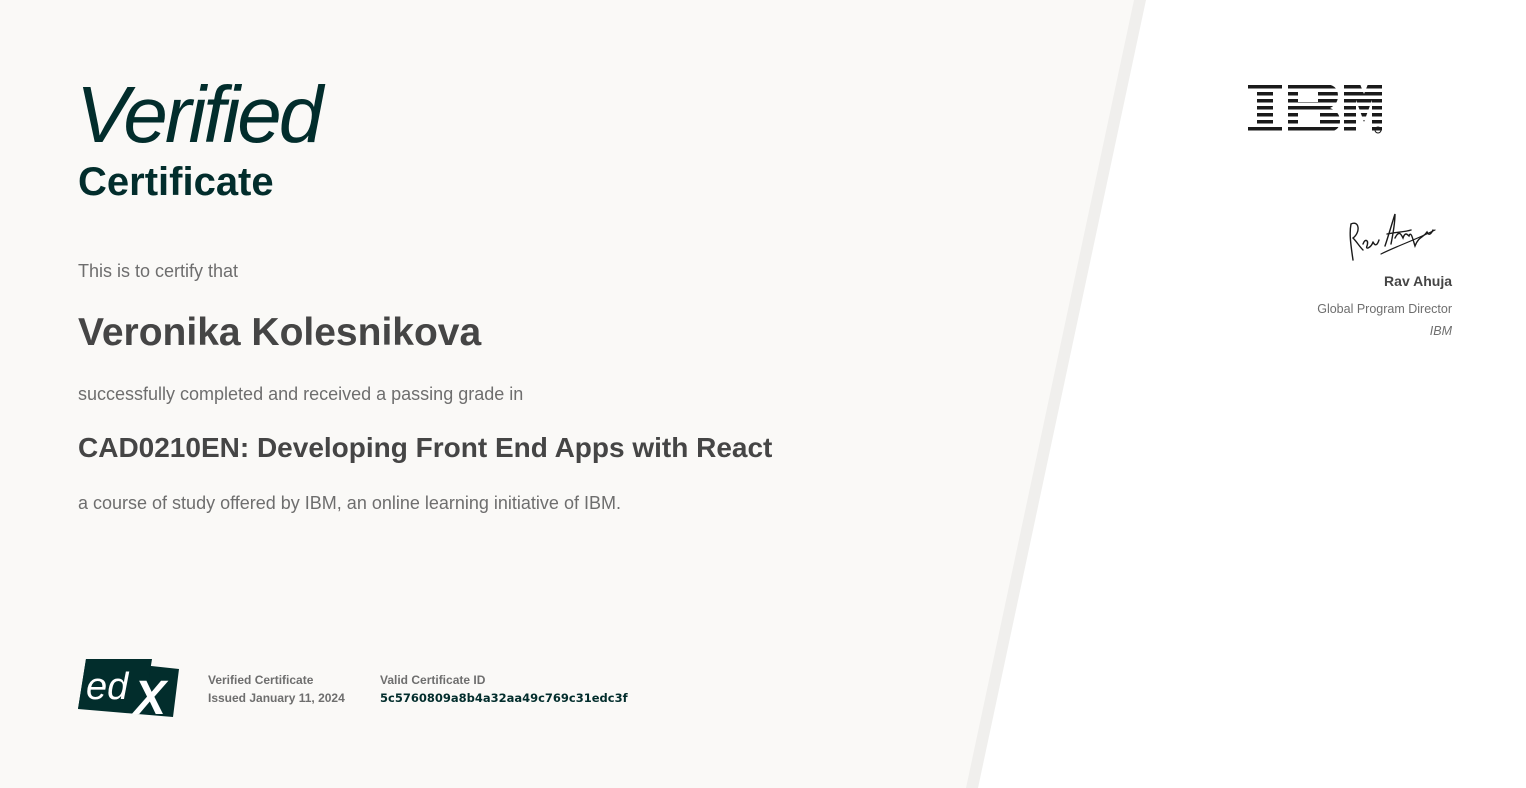 This screenshot has width=1526, height=788. Describe the element at coordinates (1418, 281) in the screenshot. I see `signatory-name: Rav Ahuja` at that location.